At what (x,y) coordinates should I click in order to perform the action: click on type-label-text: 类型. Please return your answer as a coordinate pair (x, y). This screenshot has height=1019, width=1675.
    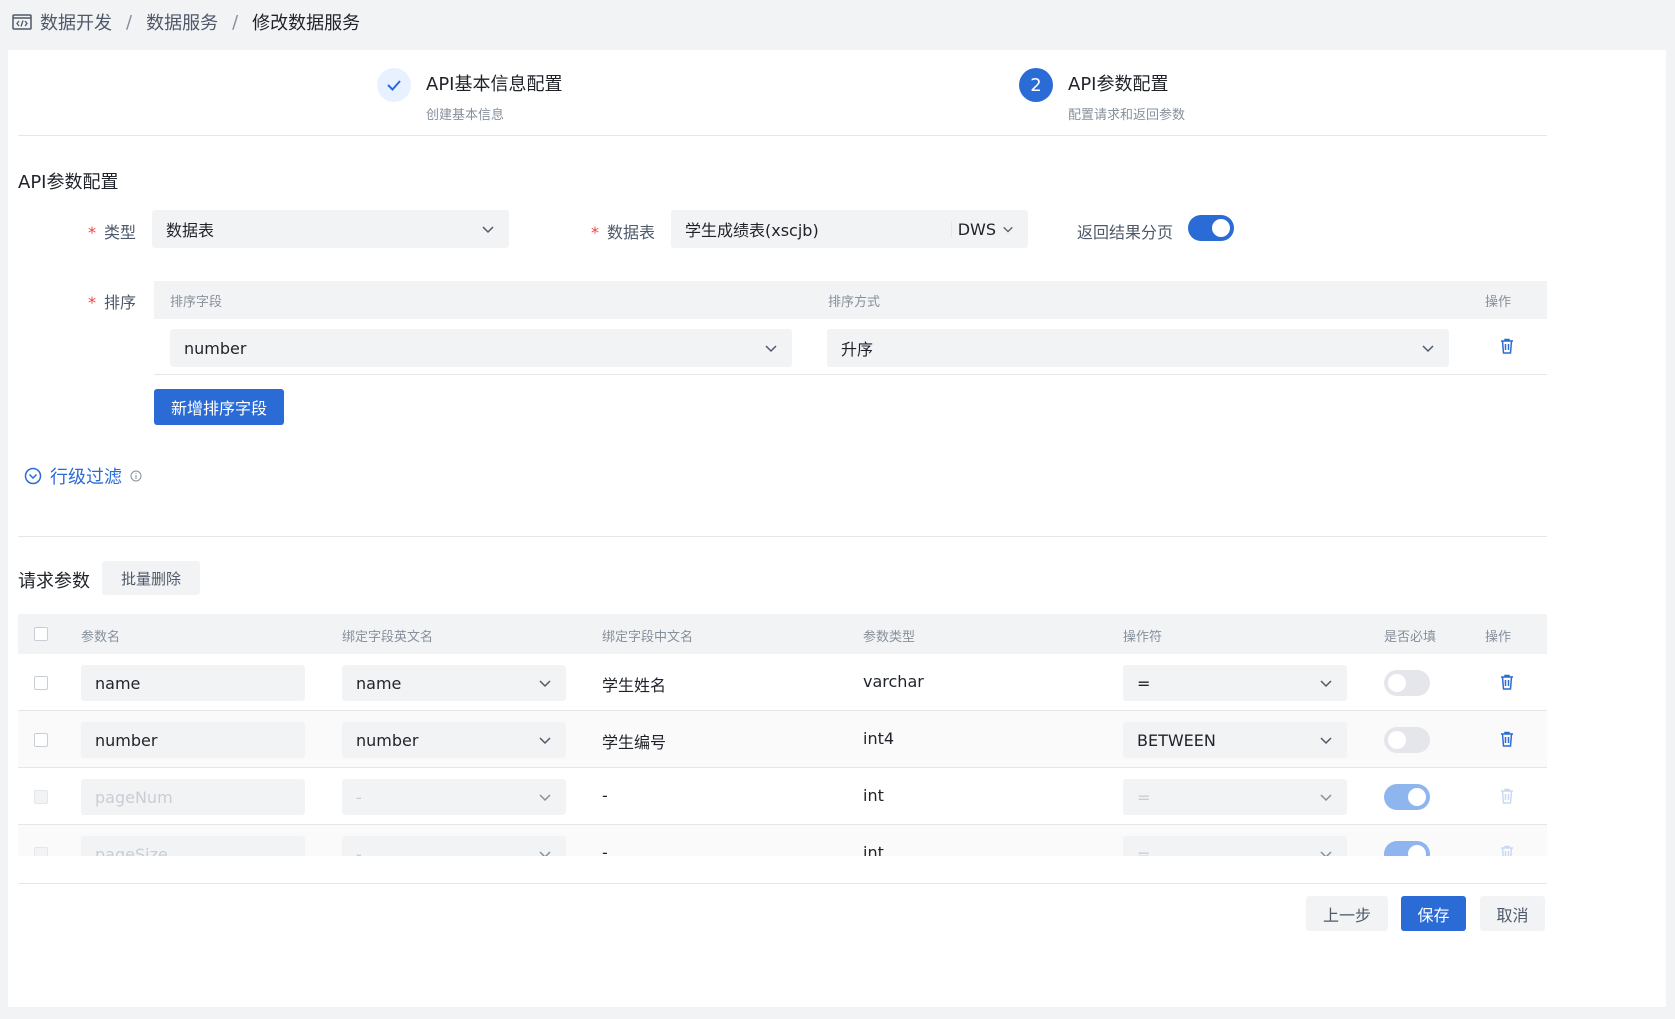
    Looking at the image, I should click on (120, 232).